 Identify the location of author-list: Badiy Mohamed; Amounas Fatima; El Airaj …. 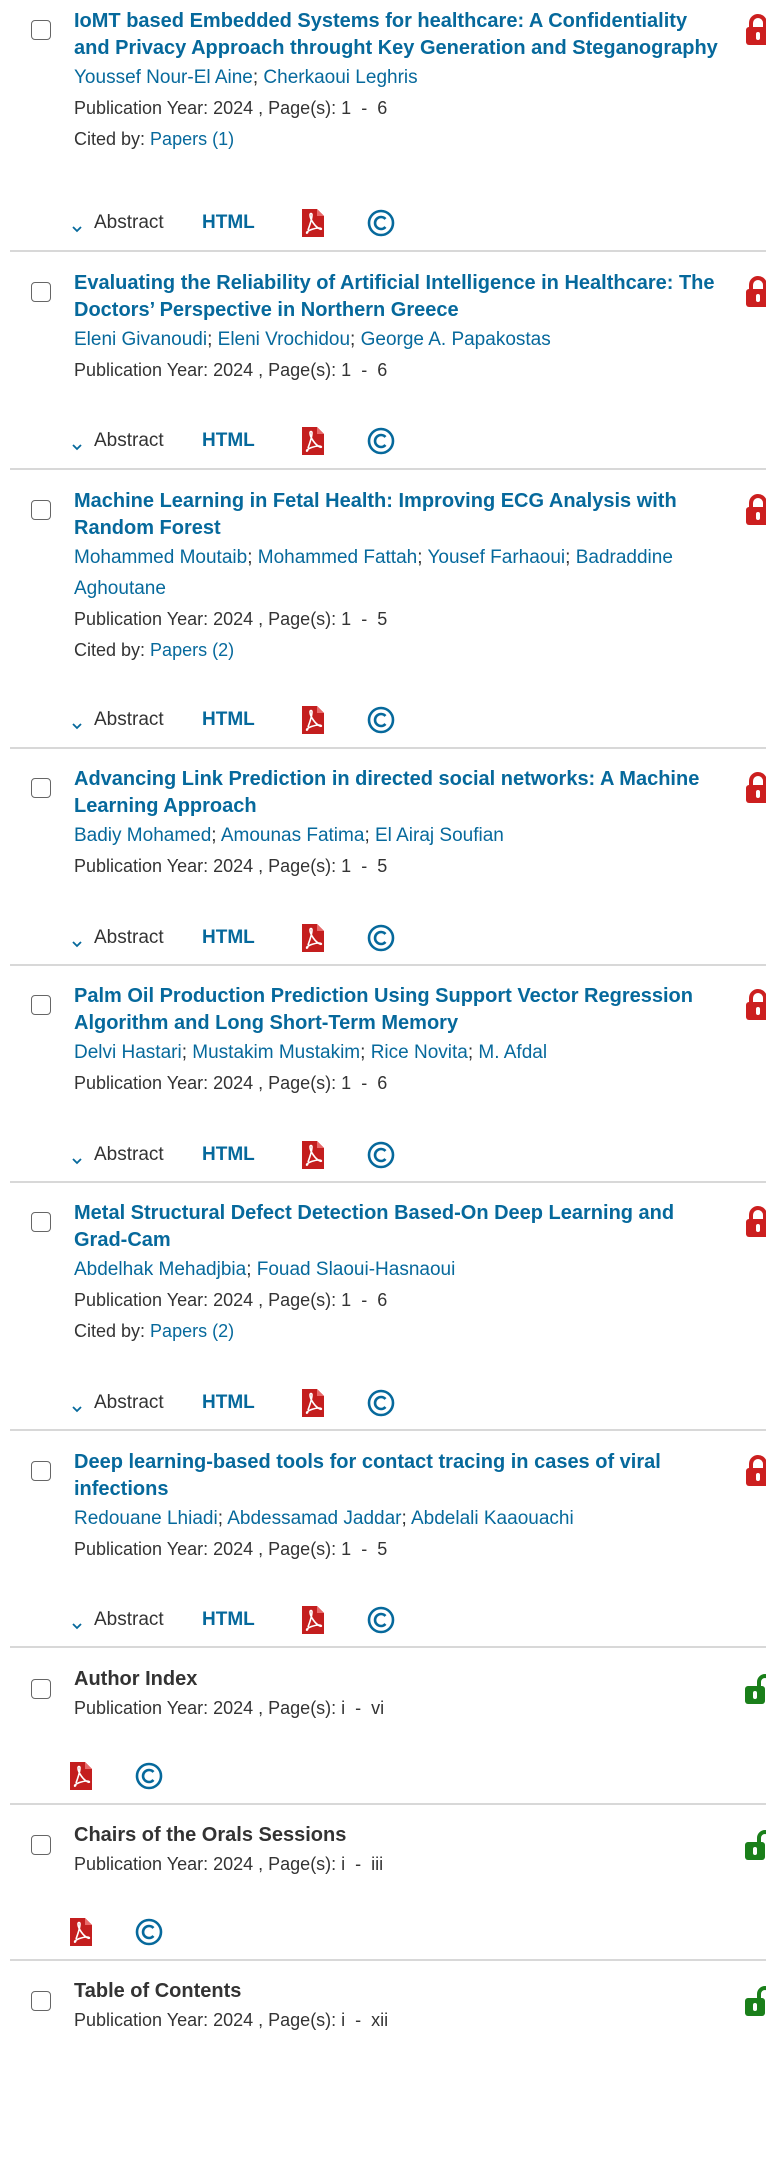
(289, 835).